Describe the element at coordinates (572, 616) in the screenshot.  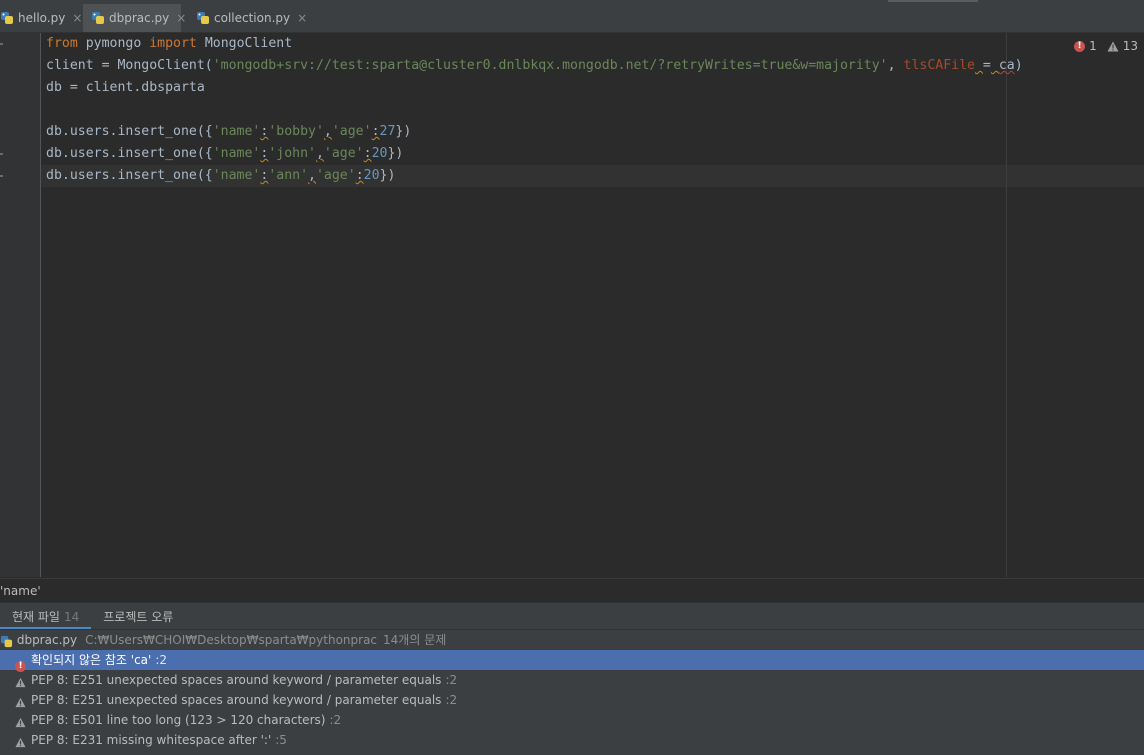
I see `problems-tabs: 현재 파일 14 프로젝트 오류` at that location.